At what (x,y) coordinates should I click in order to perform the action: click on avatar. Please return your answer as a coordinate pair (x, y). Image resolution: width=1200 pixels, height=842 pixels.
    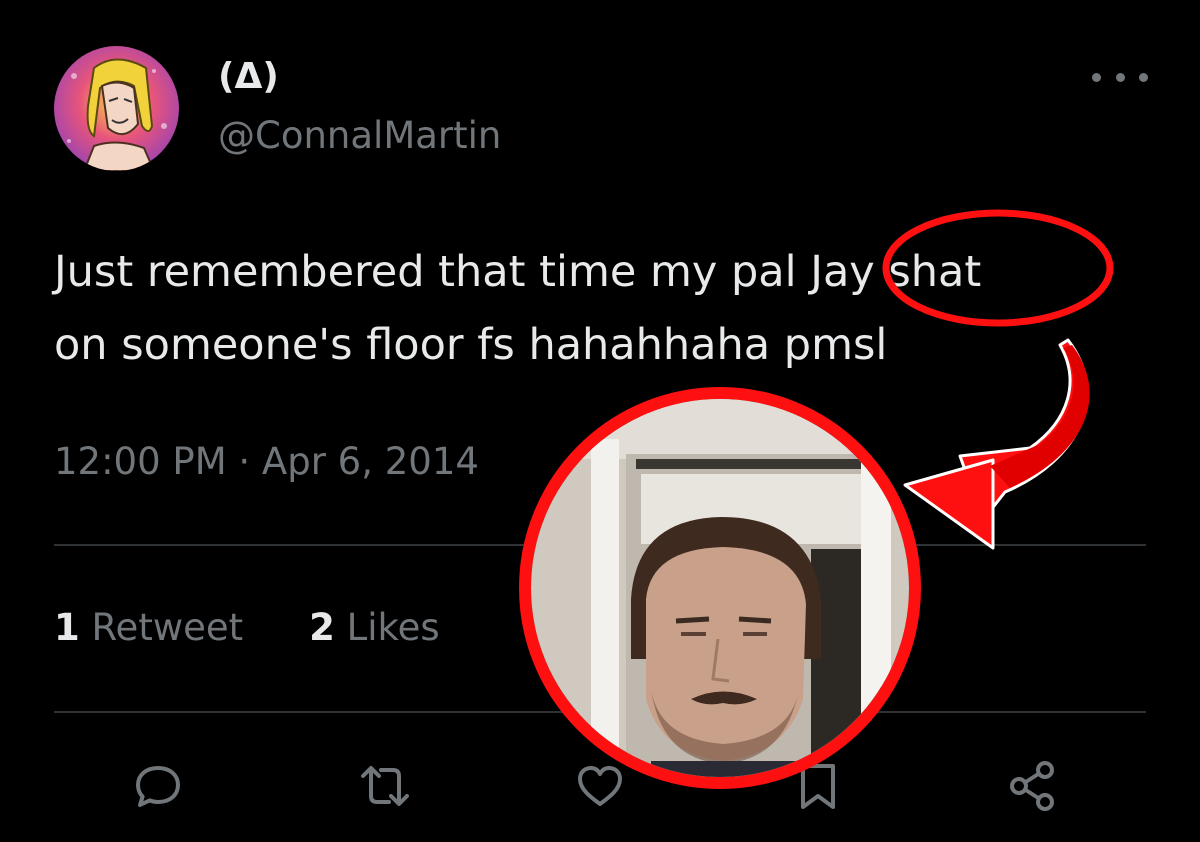
    Looking at the image, I should click on (116, 108).